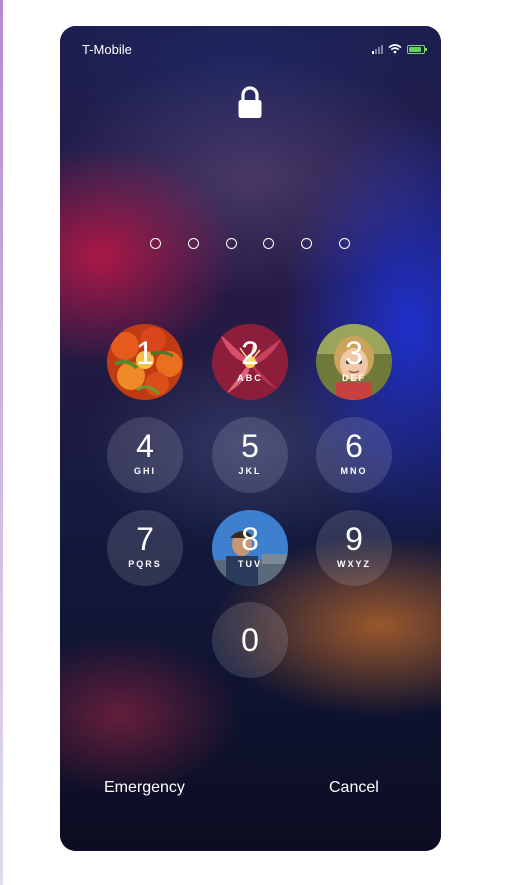 The height and width of the screenshot is (885, 509). Describe the element at coordinates (354, 378) in the screenshot. I see `key-letters: DEF` at that location.